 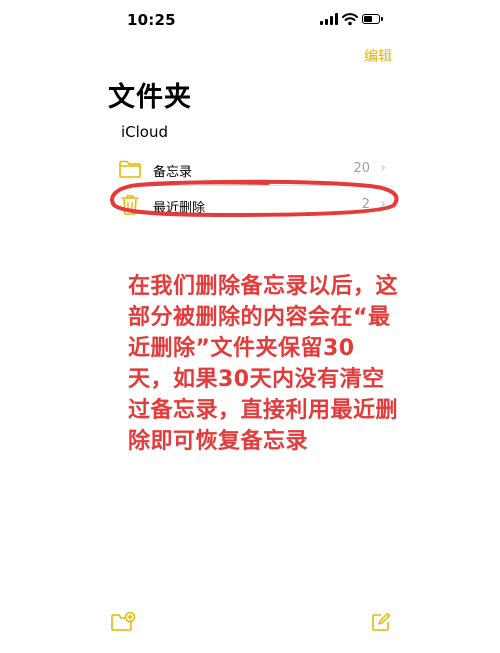 What do you see at coordinates (150, 97) in the screenshot?
I see `page-title: 文件夹` at bounding box center [150, 97].